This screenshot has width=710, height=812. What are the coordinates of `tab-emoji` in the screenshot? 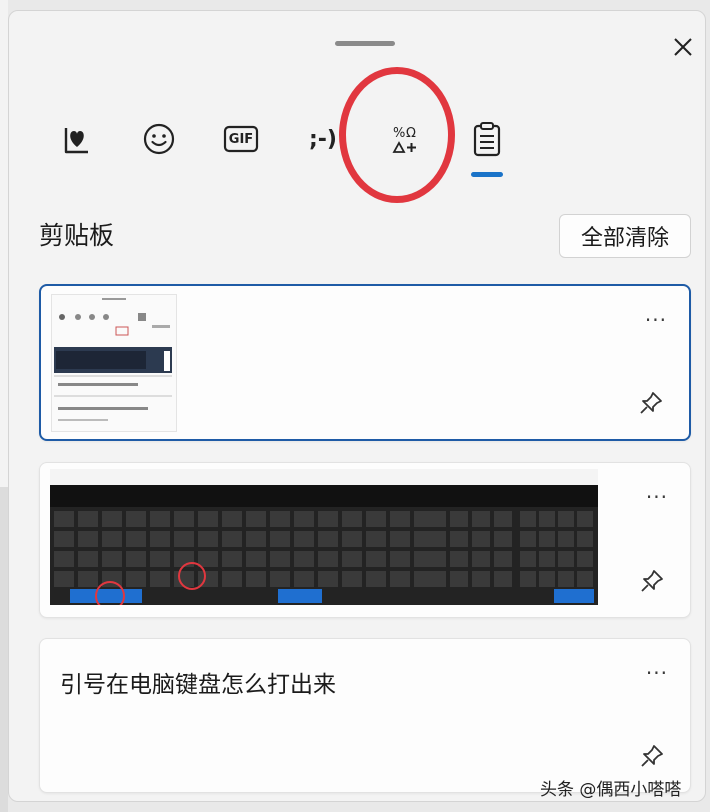 It's located at (159, 139).